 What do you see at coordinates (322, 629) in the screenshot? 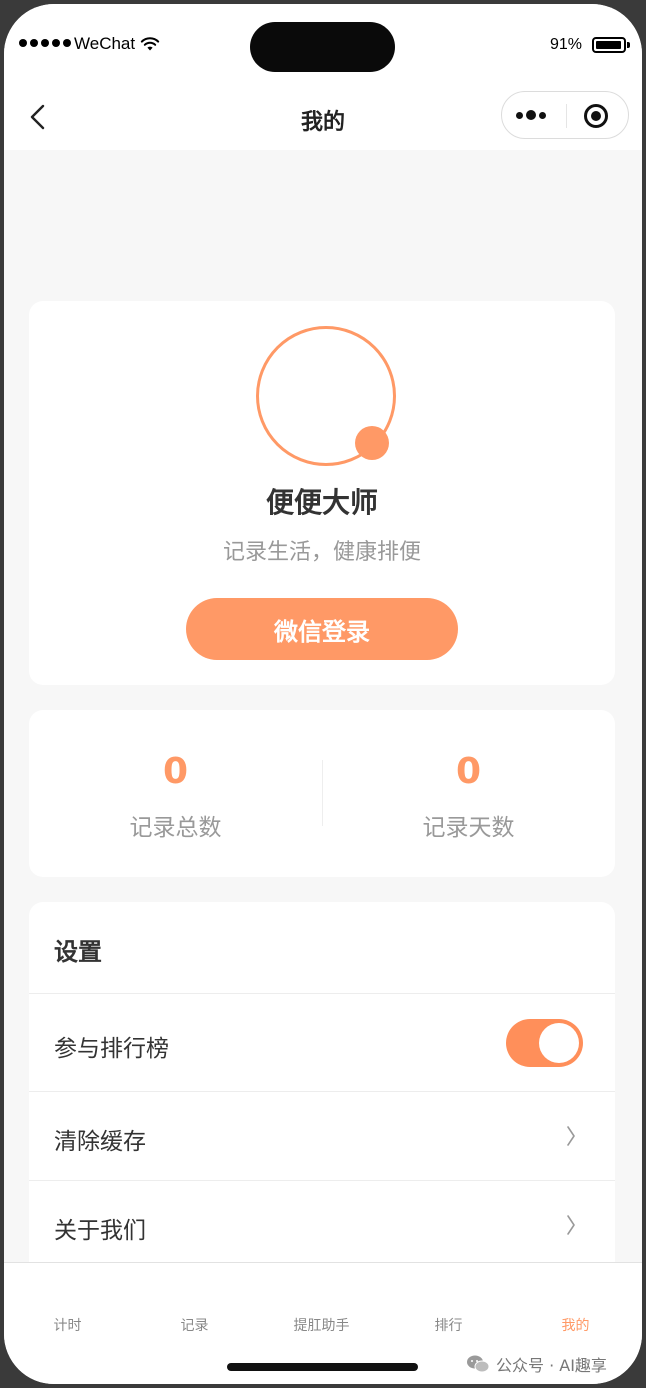
I see `wechat-login-button: 微信登录` at bounding box center [322, 629].